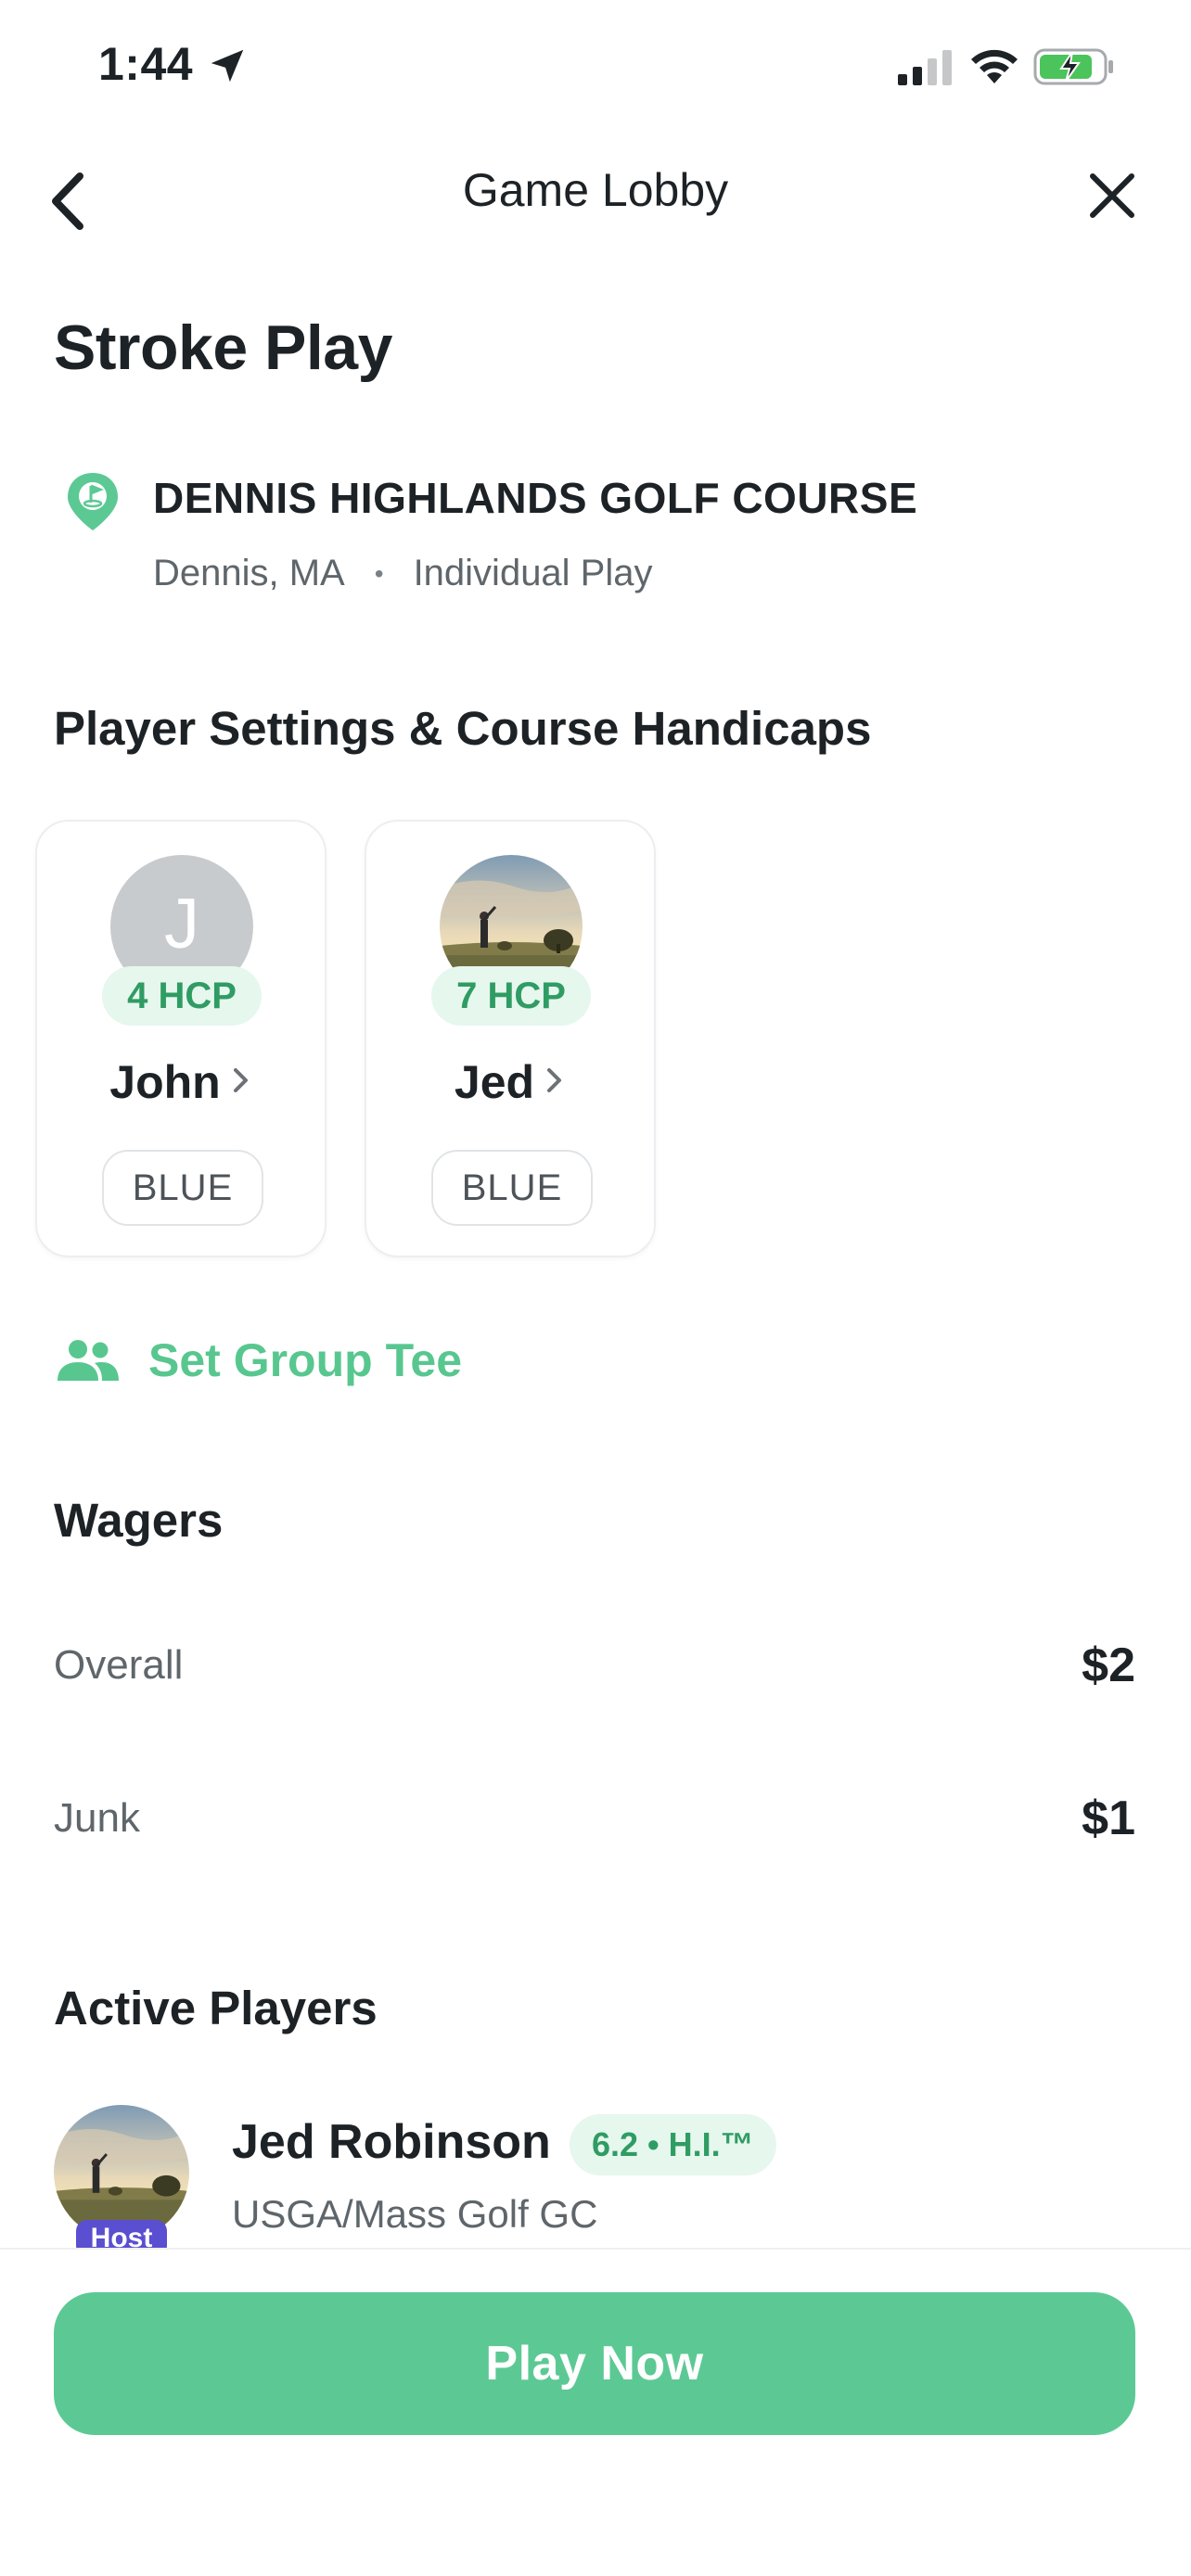 Image resolution: width=1191 pixels, height=2576 pixels. Describe the element at coordinates (139, 1520) in the screenshot. I see `wagers-title: Wagers` at that location.